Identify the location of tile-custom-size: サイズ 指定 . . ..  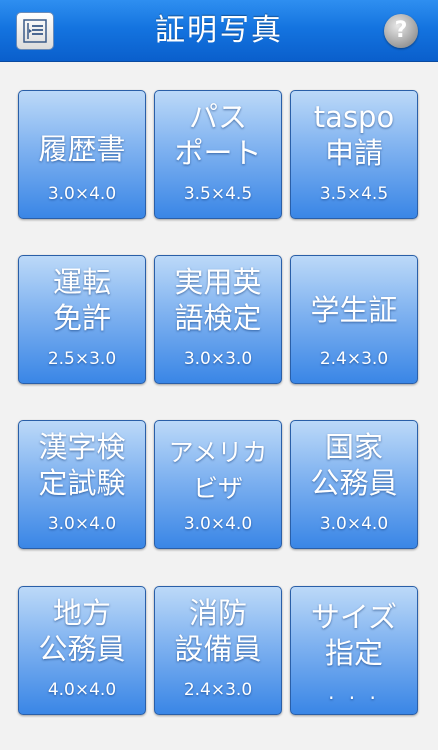
(354, 650).